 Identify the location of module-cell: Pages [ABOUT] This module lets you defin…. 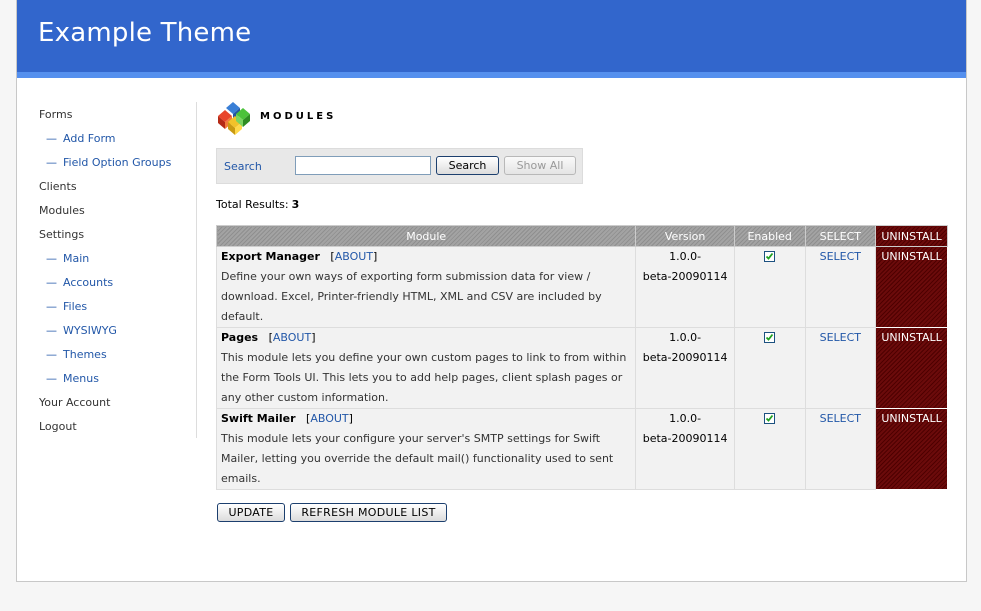
(426, 368).